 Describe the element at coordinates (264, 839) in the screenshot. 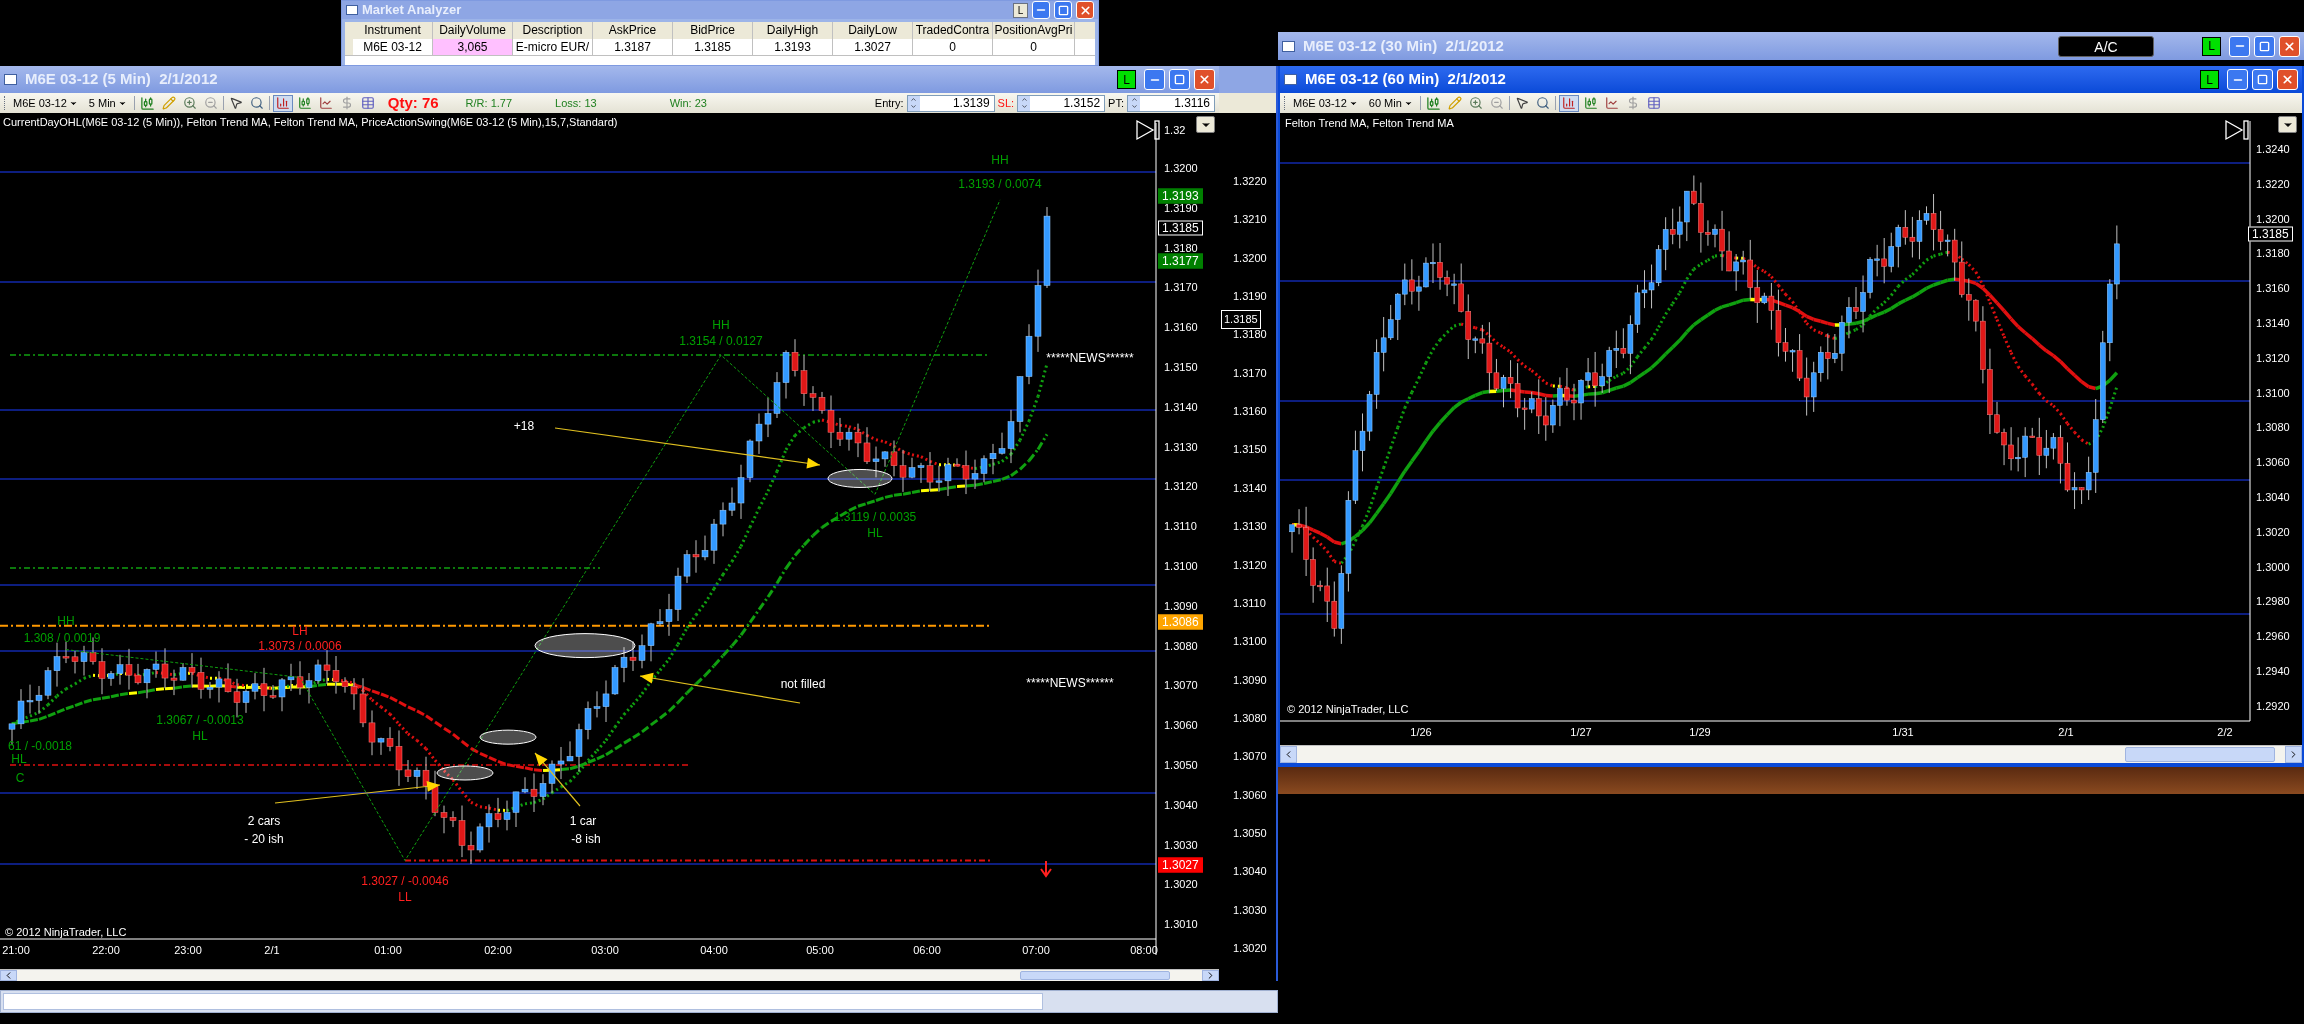

I see `chart-annotation: - 20 ish` at that location.